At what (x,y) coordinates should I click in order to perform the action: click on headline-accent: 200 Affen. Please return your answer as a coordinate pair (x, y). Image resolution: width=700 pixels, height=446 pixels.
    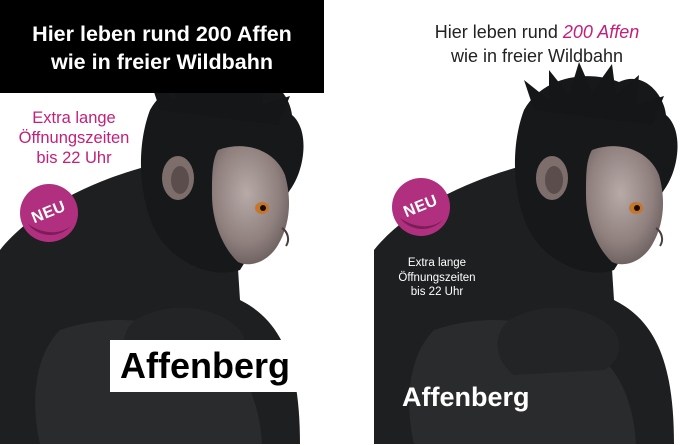
    Looking at the image, I should click on (601, 32).